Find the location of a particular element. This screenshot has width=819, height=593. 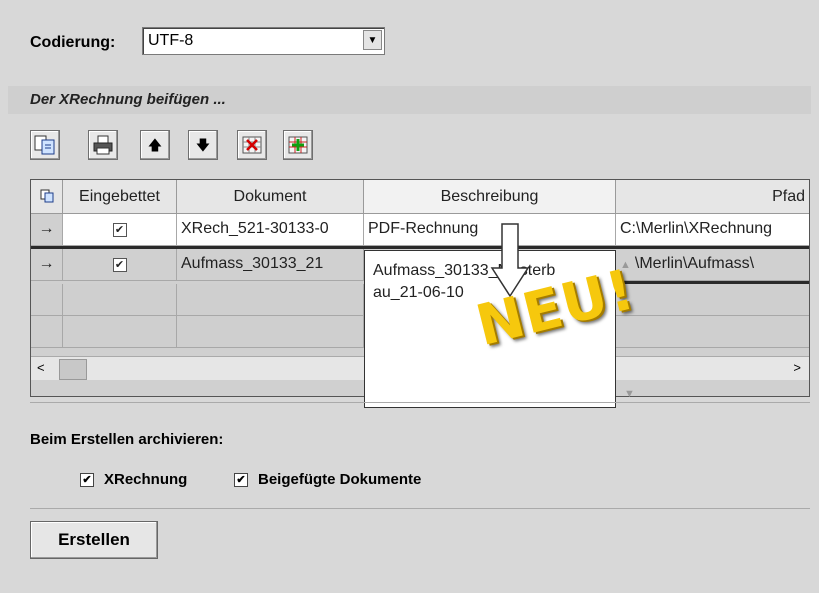

copy-button is located at coordinates (45, 145).